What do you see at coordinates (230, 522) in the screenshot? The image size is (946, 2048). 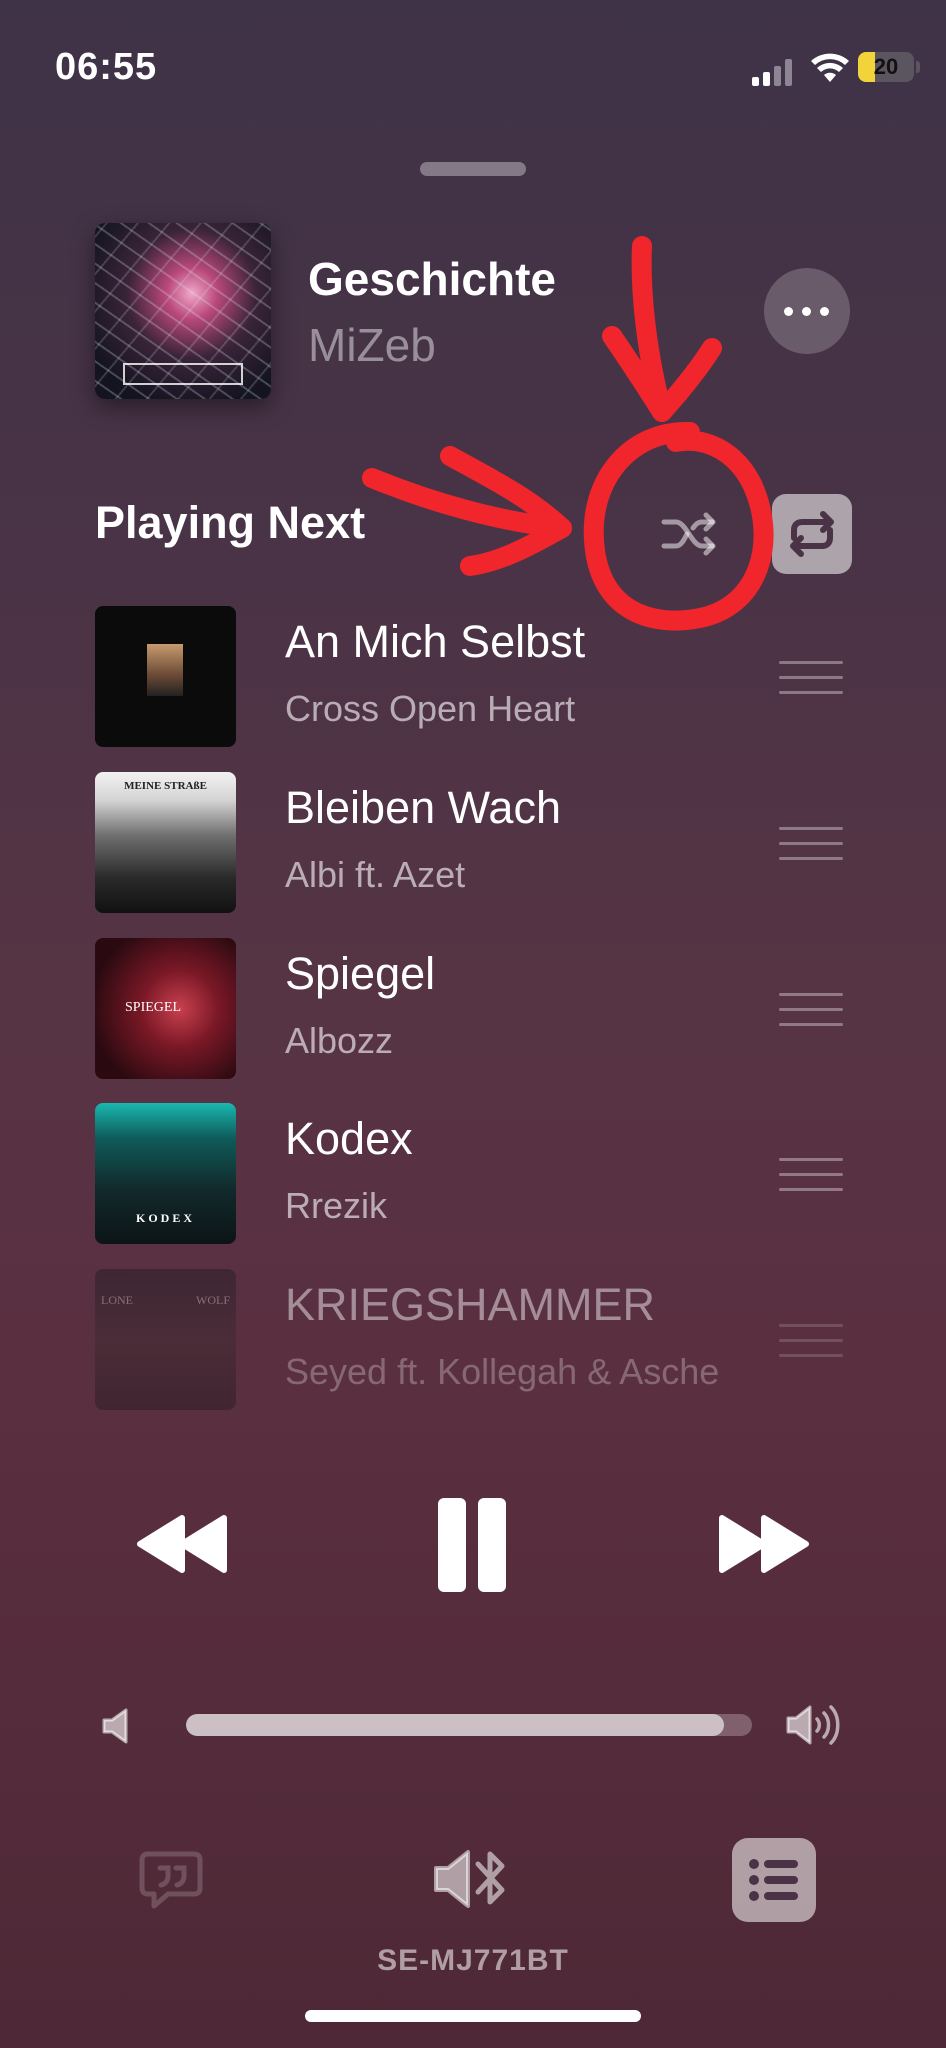 I see `playing-next-title: Playing Next` at bounding box center [230, 522].